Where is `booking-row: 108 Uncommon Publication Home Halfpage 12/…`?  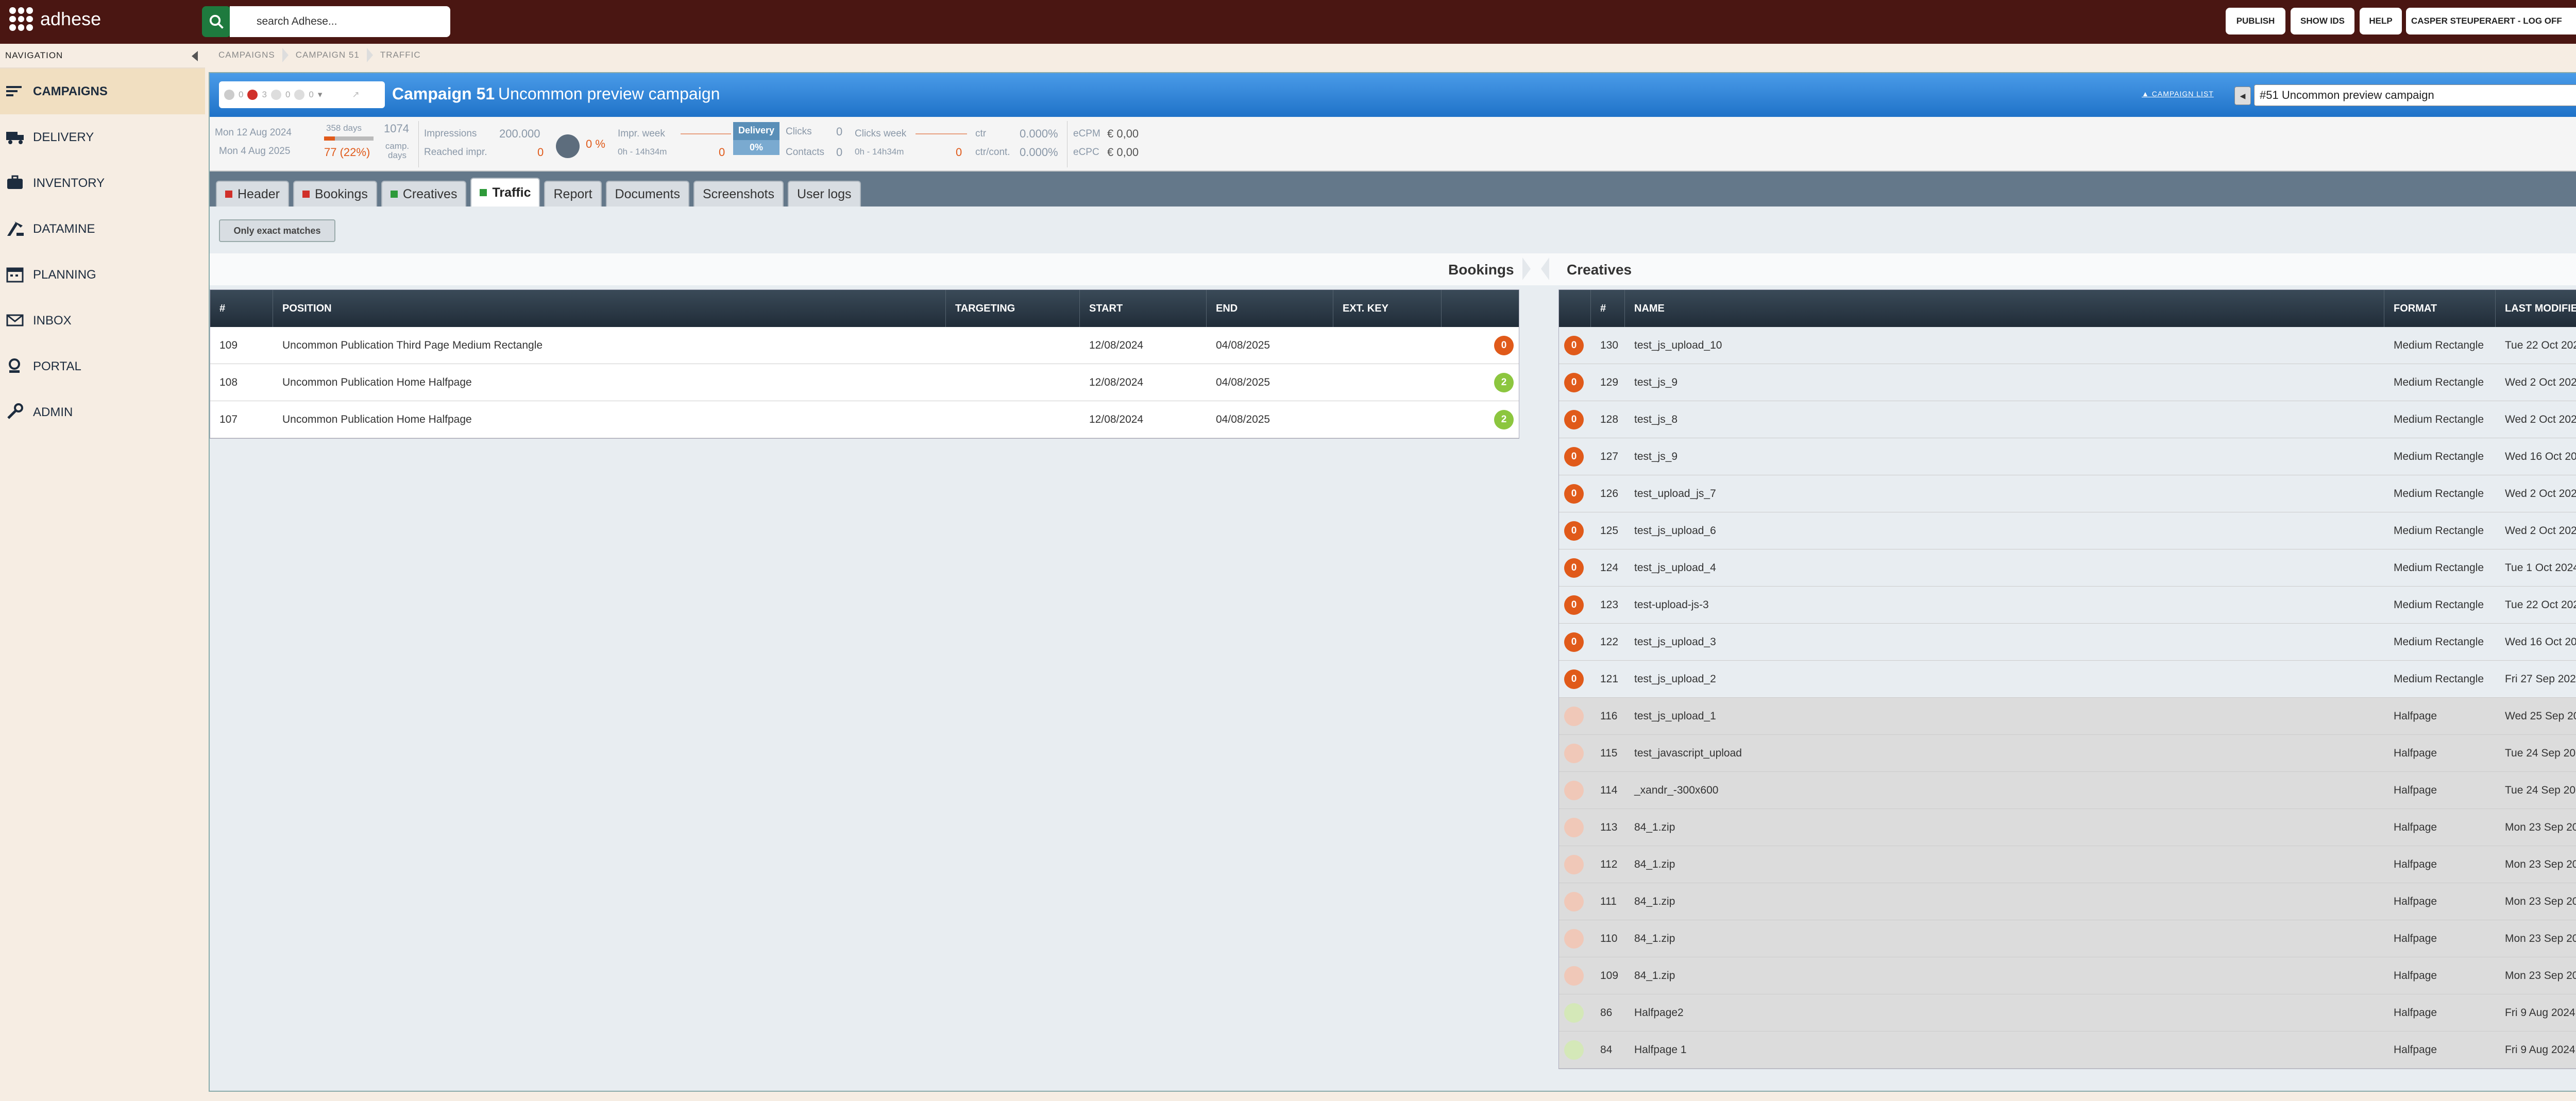
booking-row: 108 Uncommon Publication Home Halfpage 12/… is located at coordinates (864, 382).